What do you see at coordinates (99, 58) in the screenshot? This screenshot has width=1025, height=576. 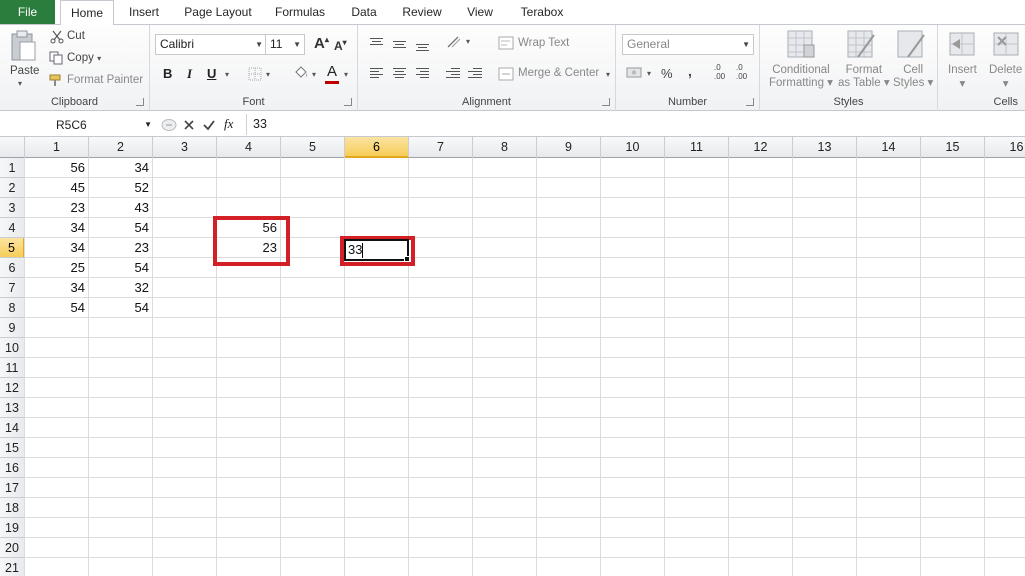 I see `copy-dropdown-icon: ▾` at bounding box center [99, 58].